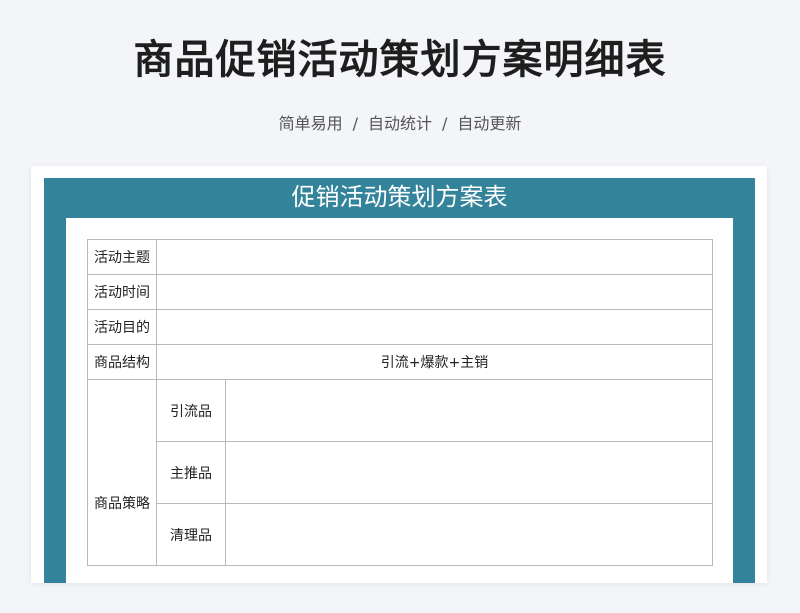  I want to click on table-row: 清理品, so click(400, 534).